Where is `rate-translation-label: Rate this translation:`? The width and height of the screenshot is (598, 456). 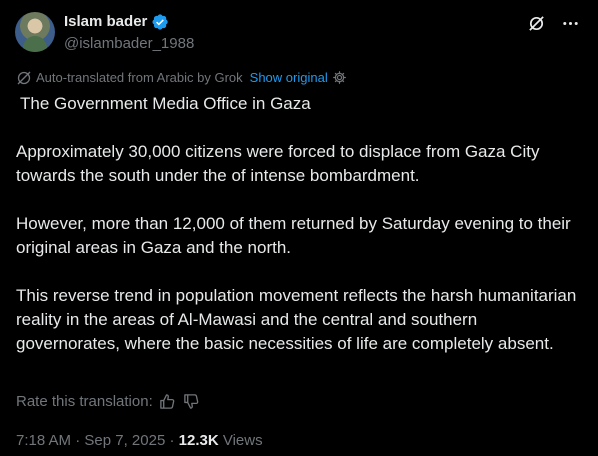
rate-translation-label: Rate this translation: is located at coordinates (84, 401).